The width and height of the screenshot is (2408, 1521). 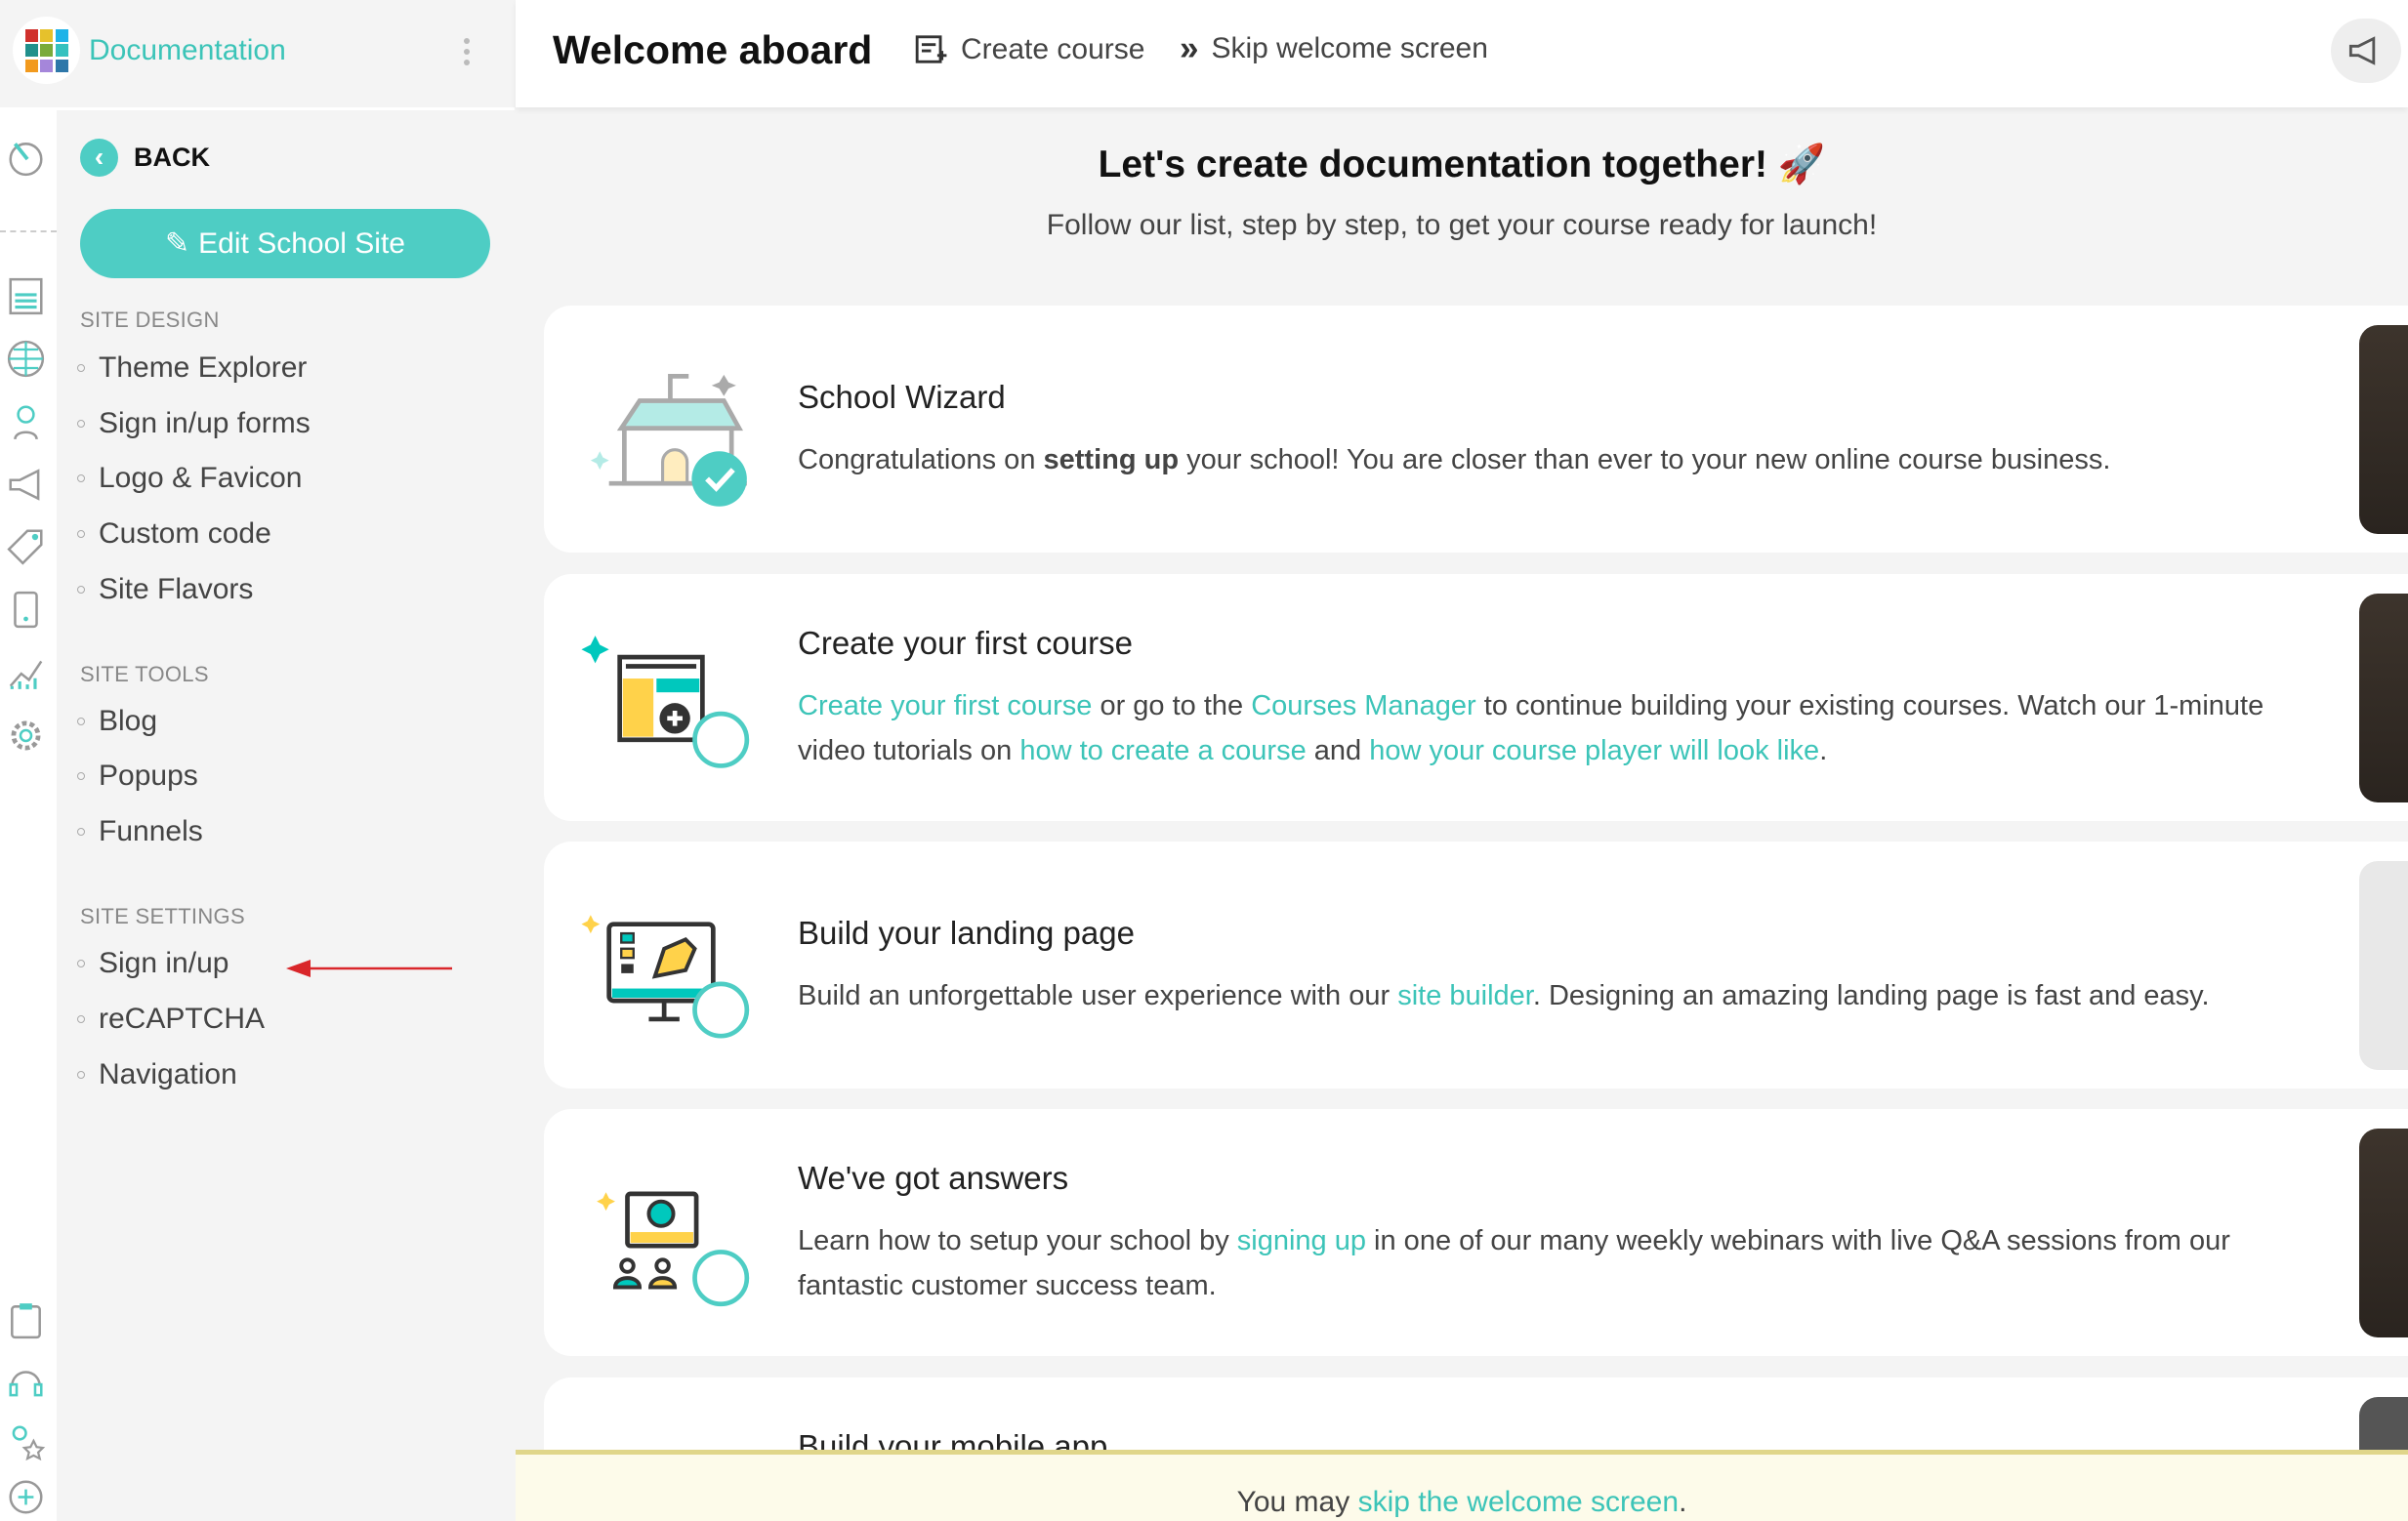 What do you see at coordinates (931, 49) in the screenshot?
I see `create-course-icon` at bounding box center [931, 49].